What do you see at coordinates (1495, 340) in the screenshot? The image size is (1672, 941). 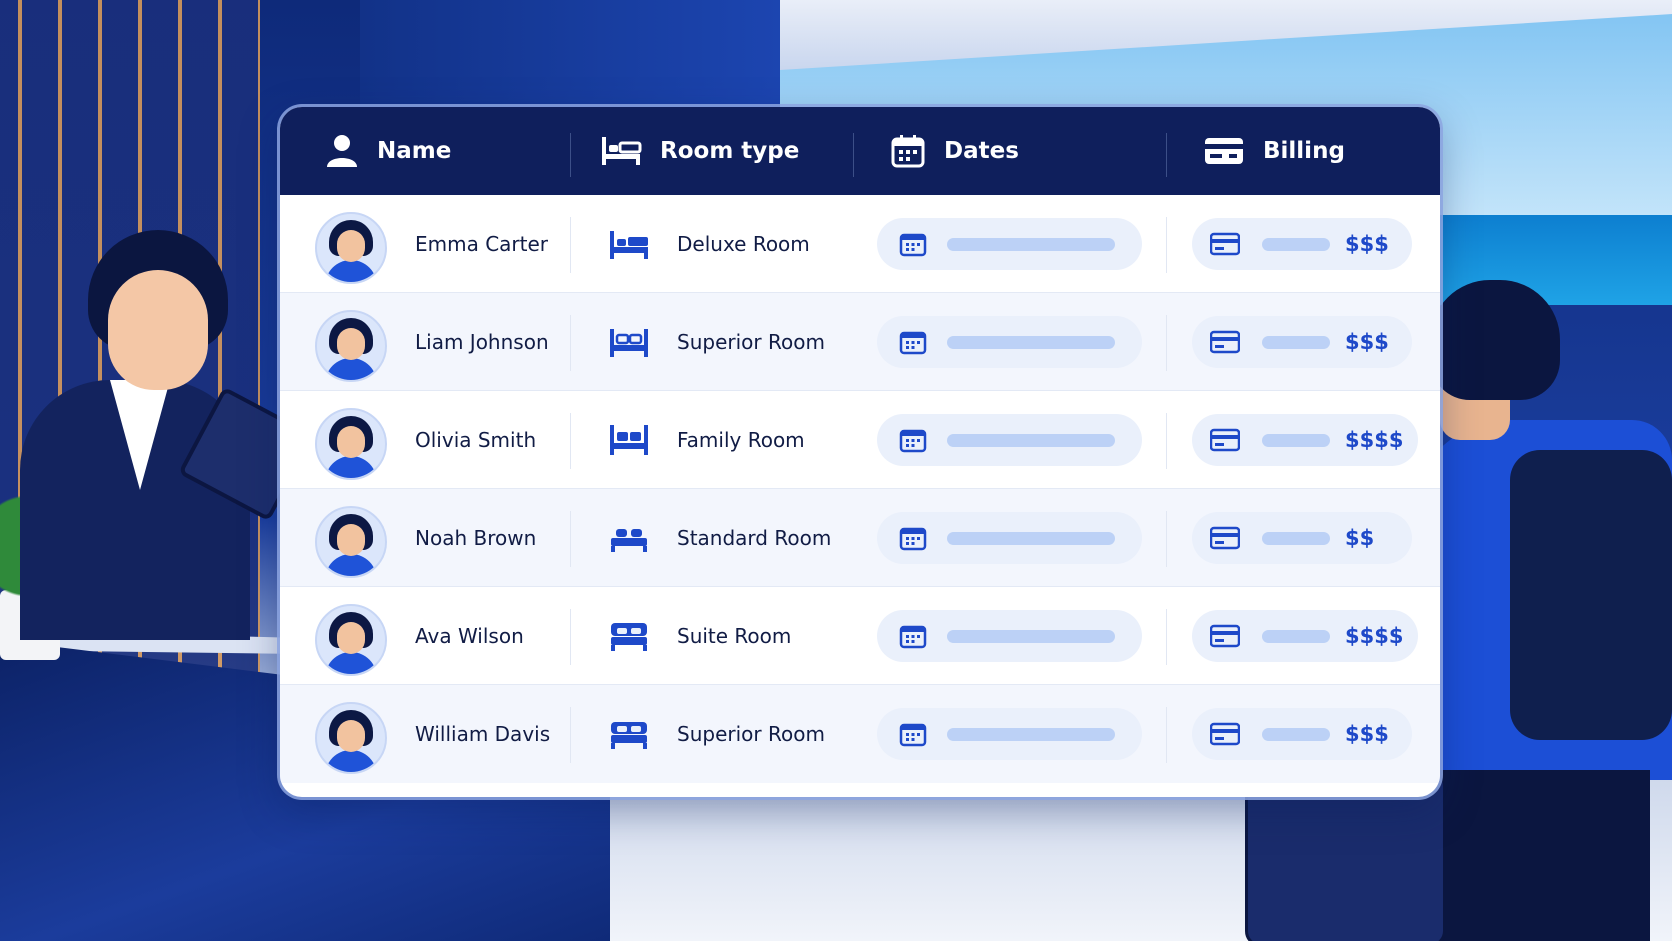 I see `guest-hair` at bounding box center [1495, 340].